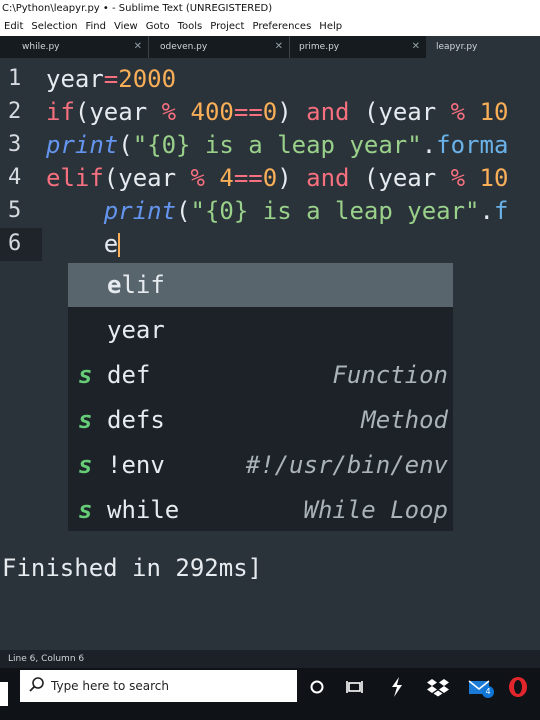 The width and height of the screenshot is (540, 720). I want to click on code-token: elif, so click(75, 178).